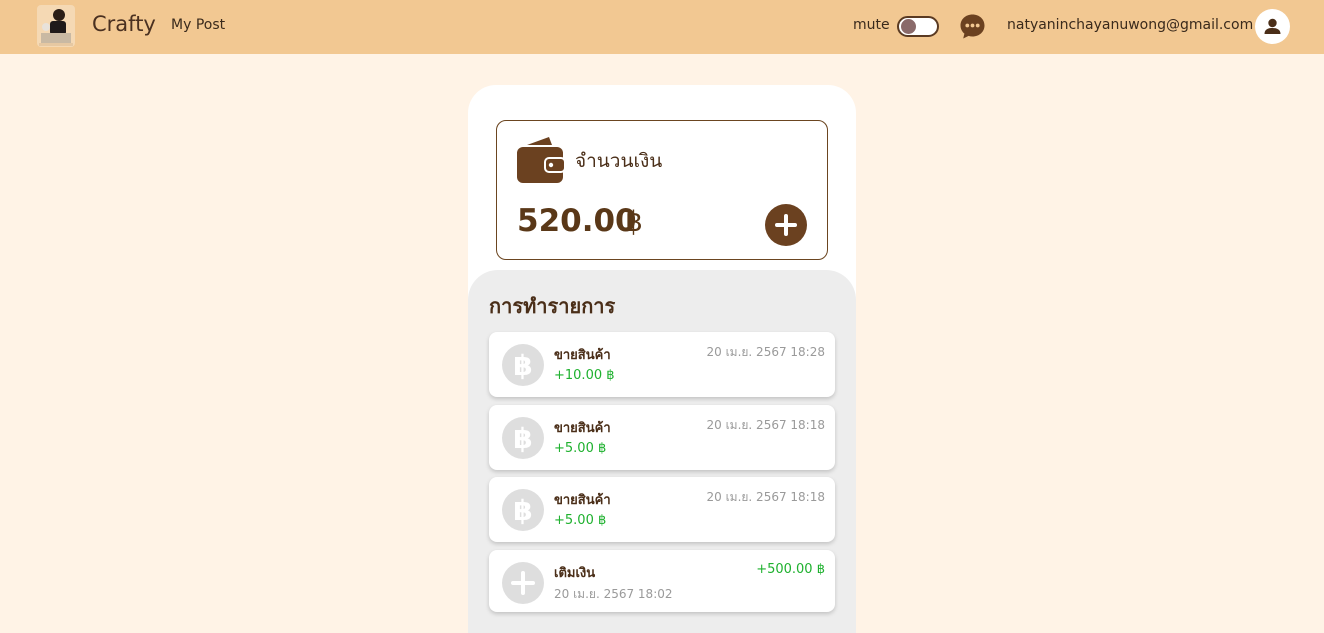 Image resolution: width=1324 pixels, height=633 pixels. I want to click on profile-avatar, so click(1272, 26).